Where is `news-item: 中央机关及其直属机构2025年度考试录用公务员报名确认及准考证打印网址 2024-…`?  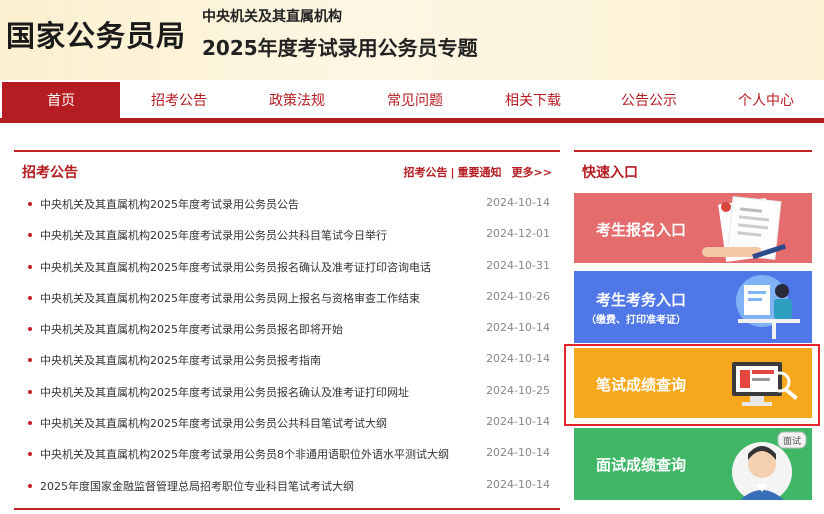
news-item: 中央机关及其直属机构2025年度考试录用公务员报名确认及准考证打印网址 2024-… is located at coordinates (287, 391).